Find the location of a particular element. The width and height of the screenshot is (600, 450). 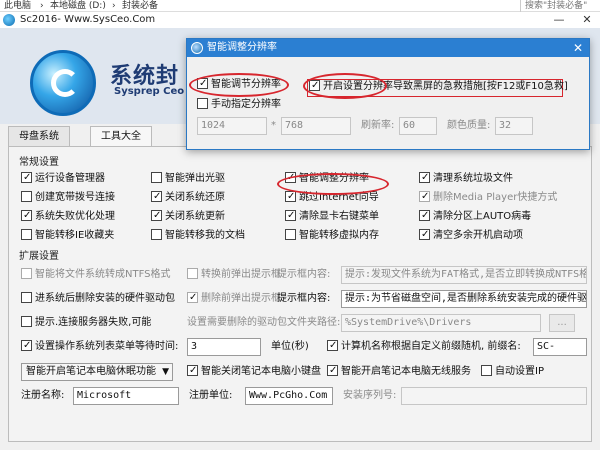

common-setting-checkbox: 运行设备管理器 is located at coordinates (63, 178).